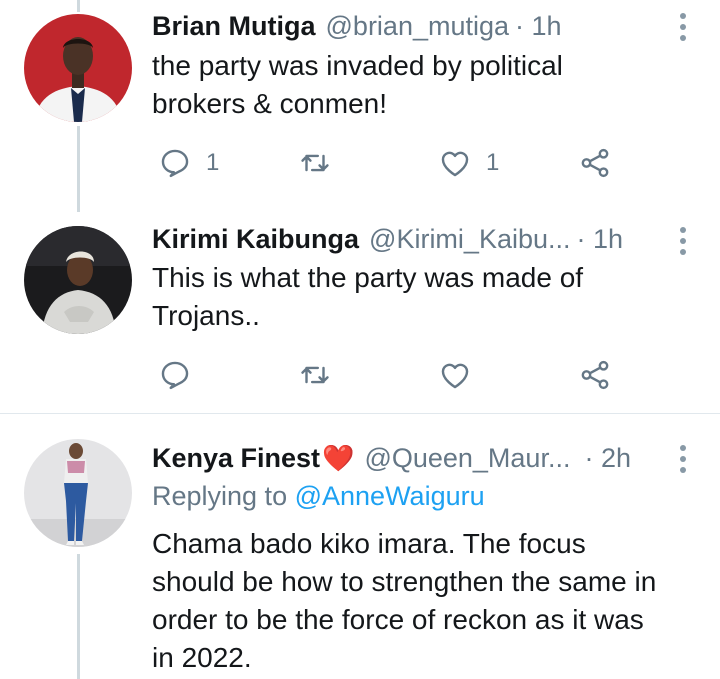 This screenshot has height=679, width=720. Describe the element at coordinates (269, 103) in the screenshot. I see `tweet-text-line: brokers & conmen!` at that location.